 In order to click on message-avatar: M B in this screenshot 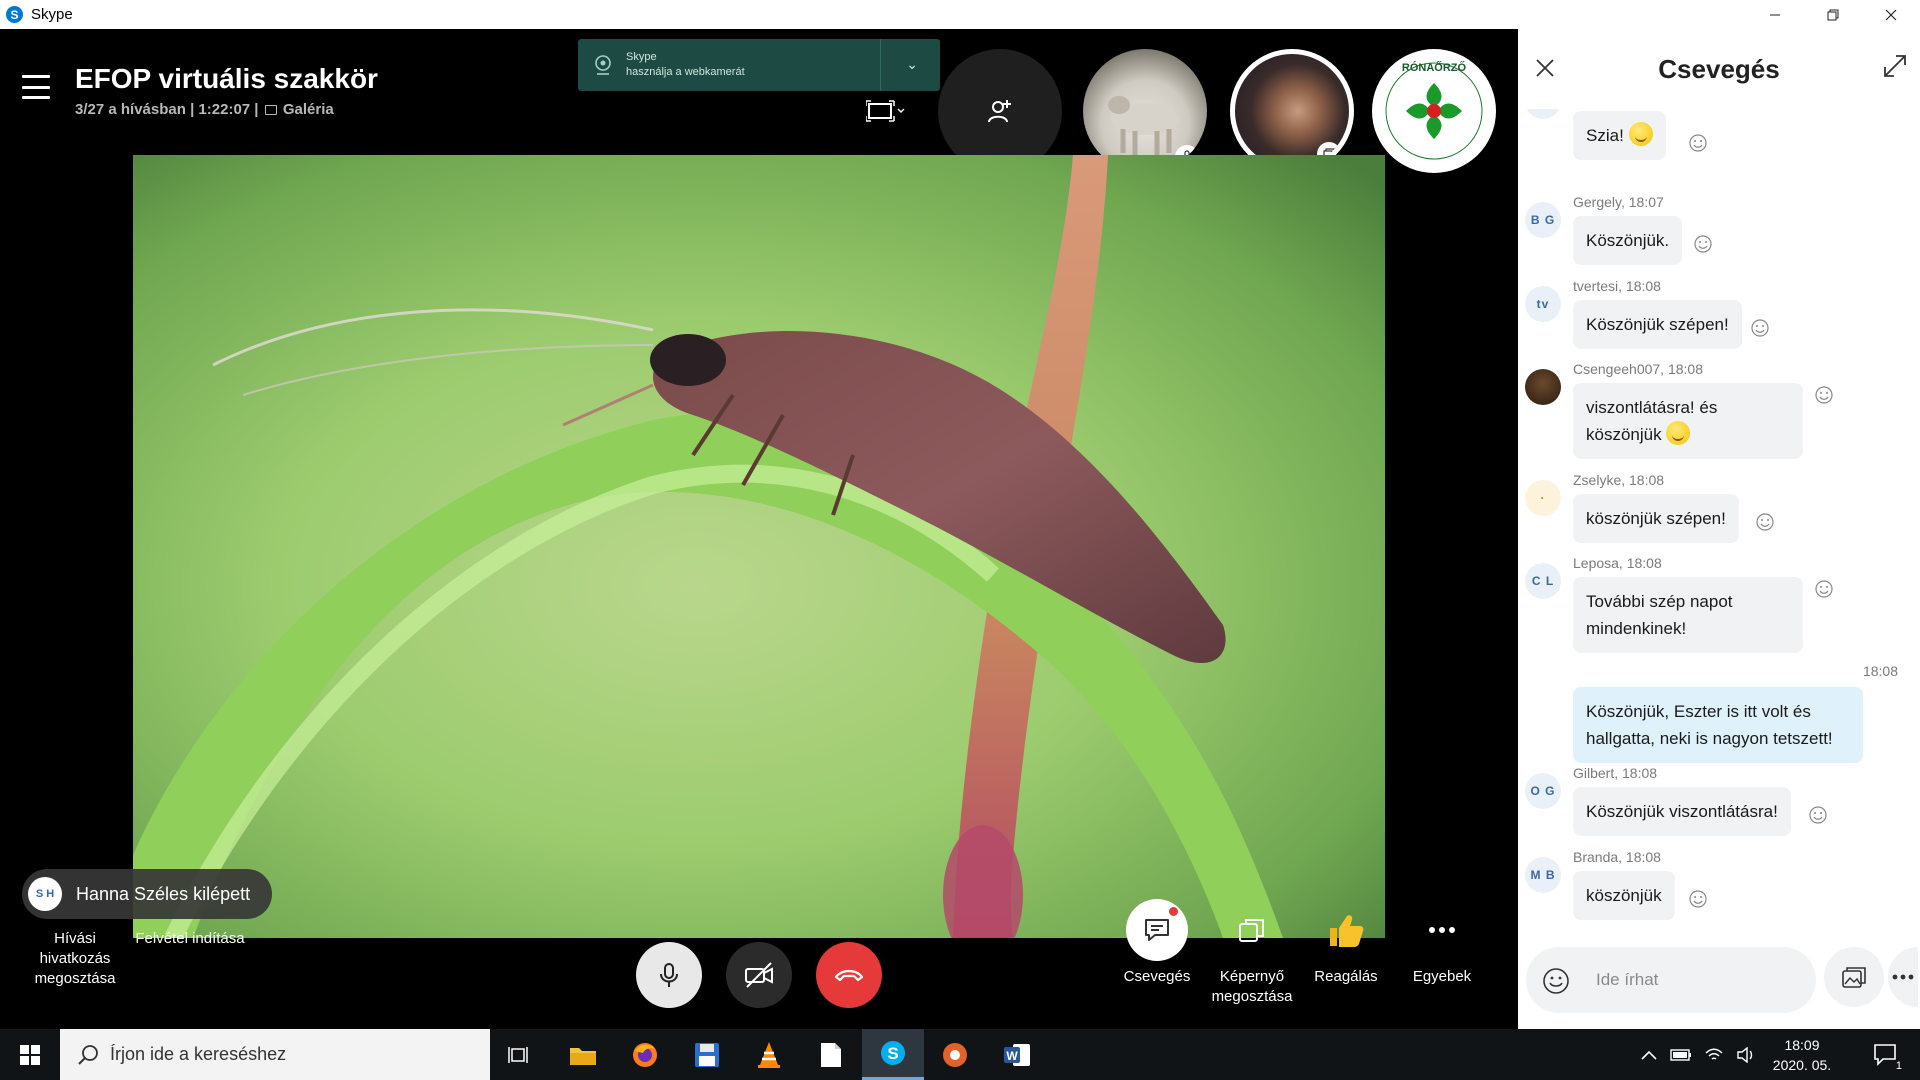, I will do `click(1543, 875)`.